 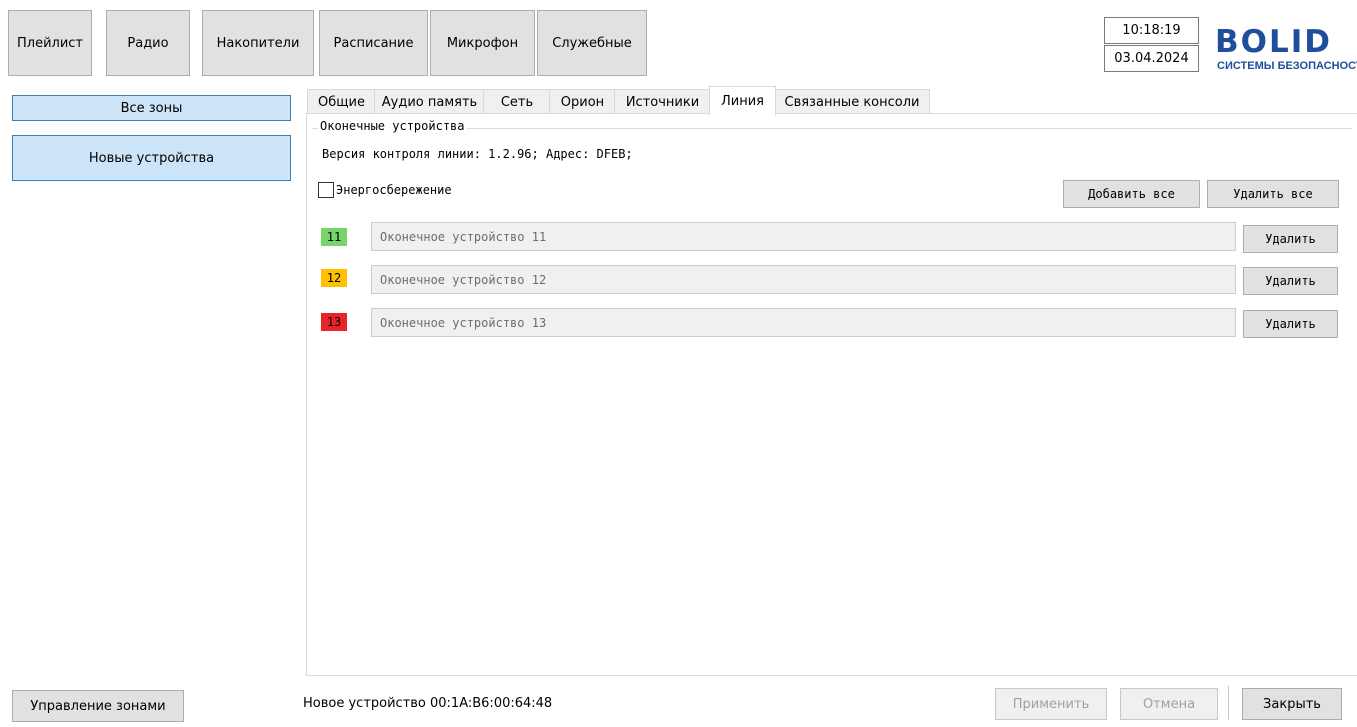 I want to click on device-11-status-badge: 11, so click(x=334, y=237).